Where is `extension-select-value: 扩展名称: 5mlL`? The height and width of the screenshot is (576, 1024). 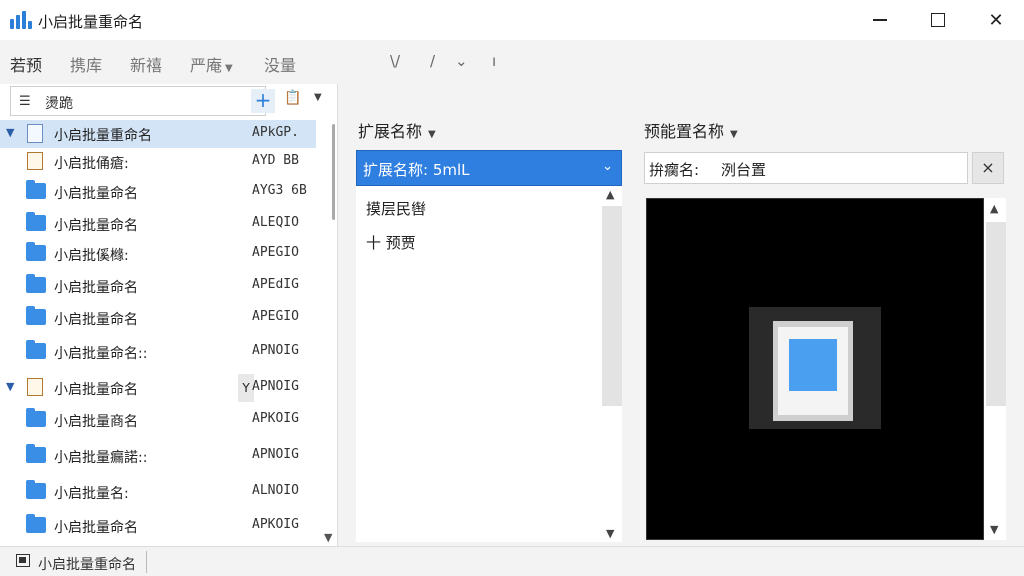
extension-select-value: 扩展名称: 5mlL is located at coordinates (416, 170).